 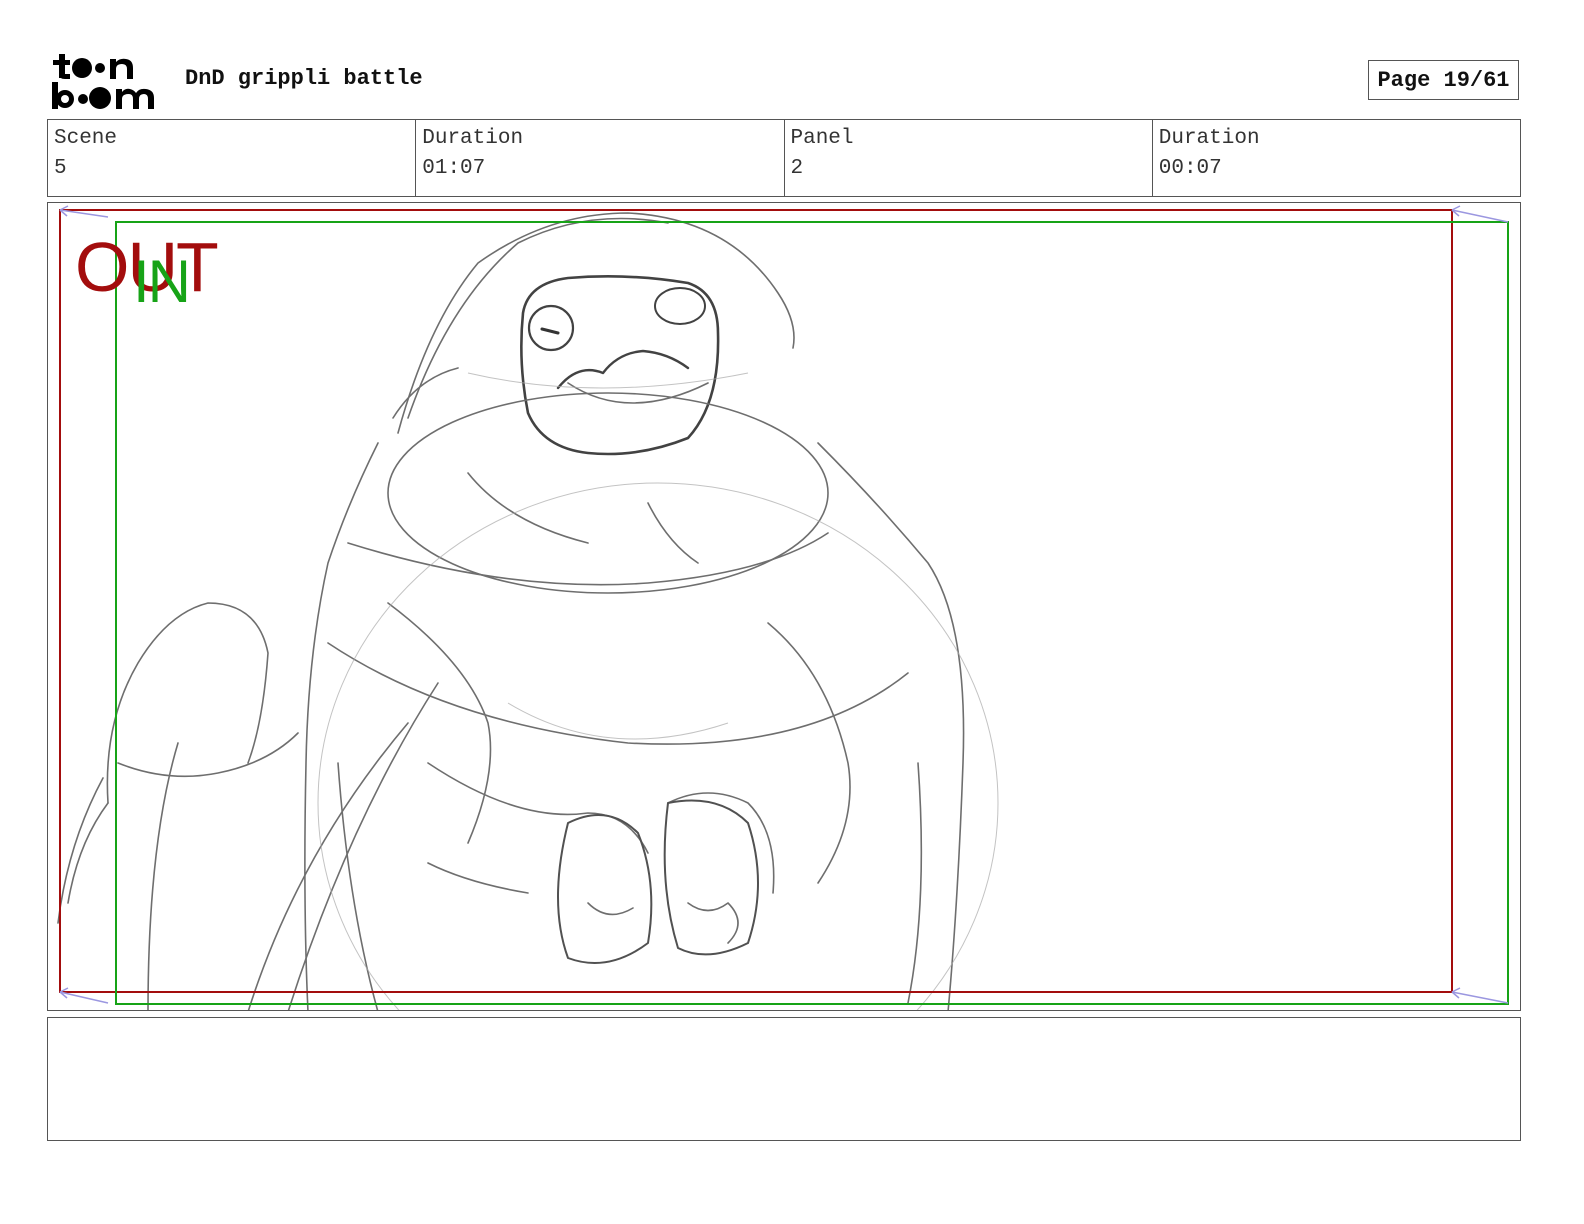 I want to click on scene-duration-value: 01:07, so click(x=454, y=168).